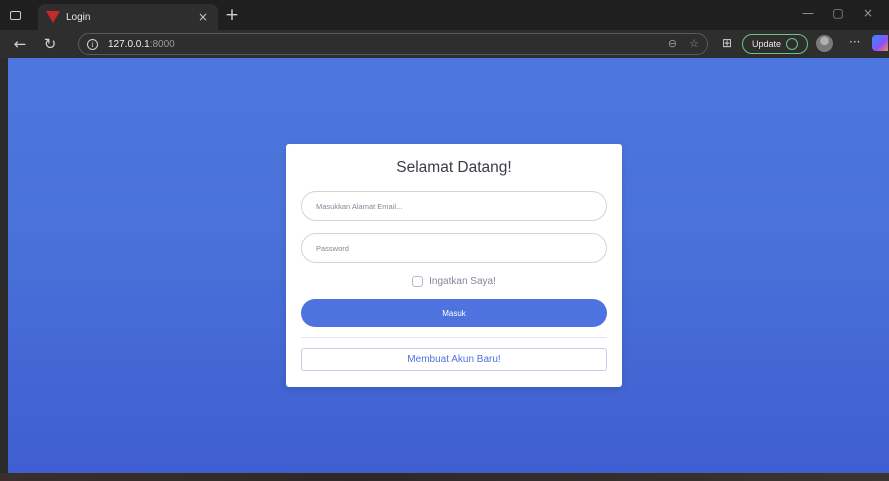  Describe the element at coordinates (232, 15) in the screenshot. I see `new-tab-button: +` at that location.